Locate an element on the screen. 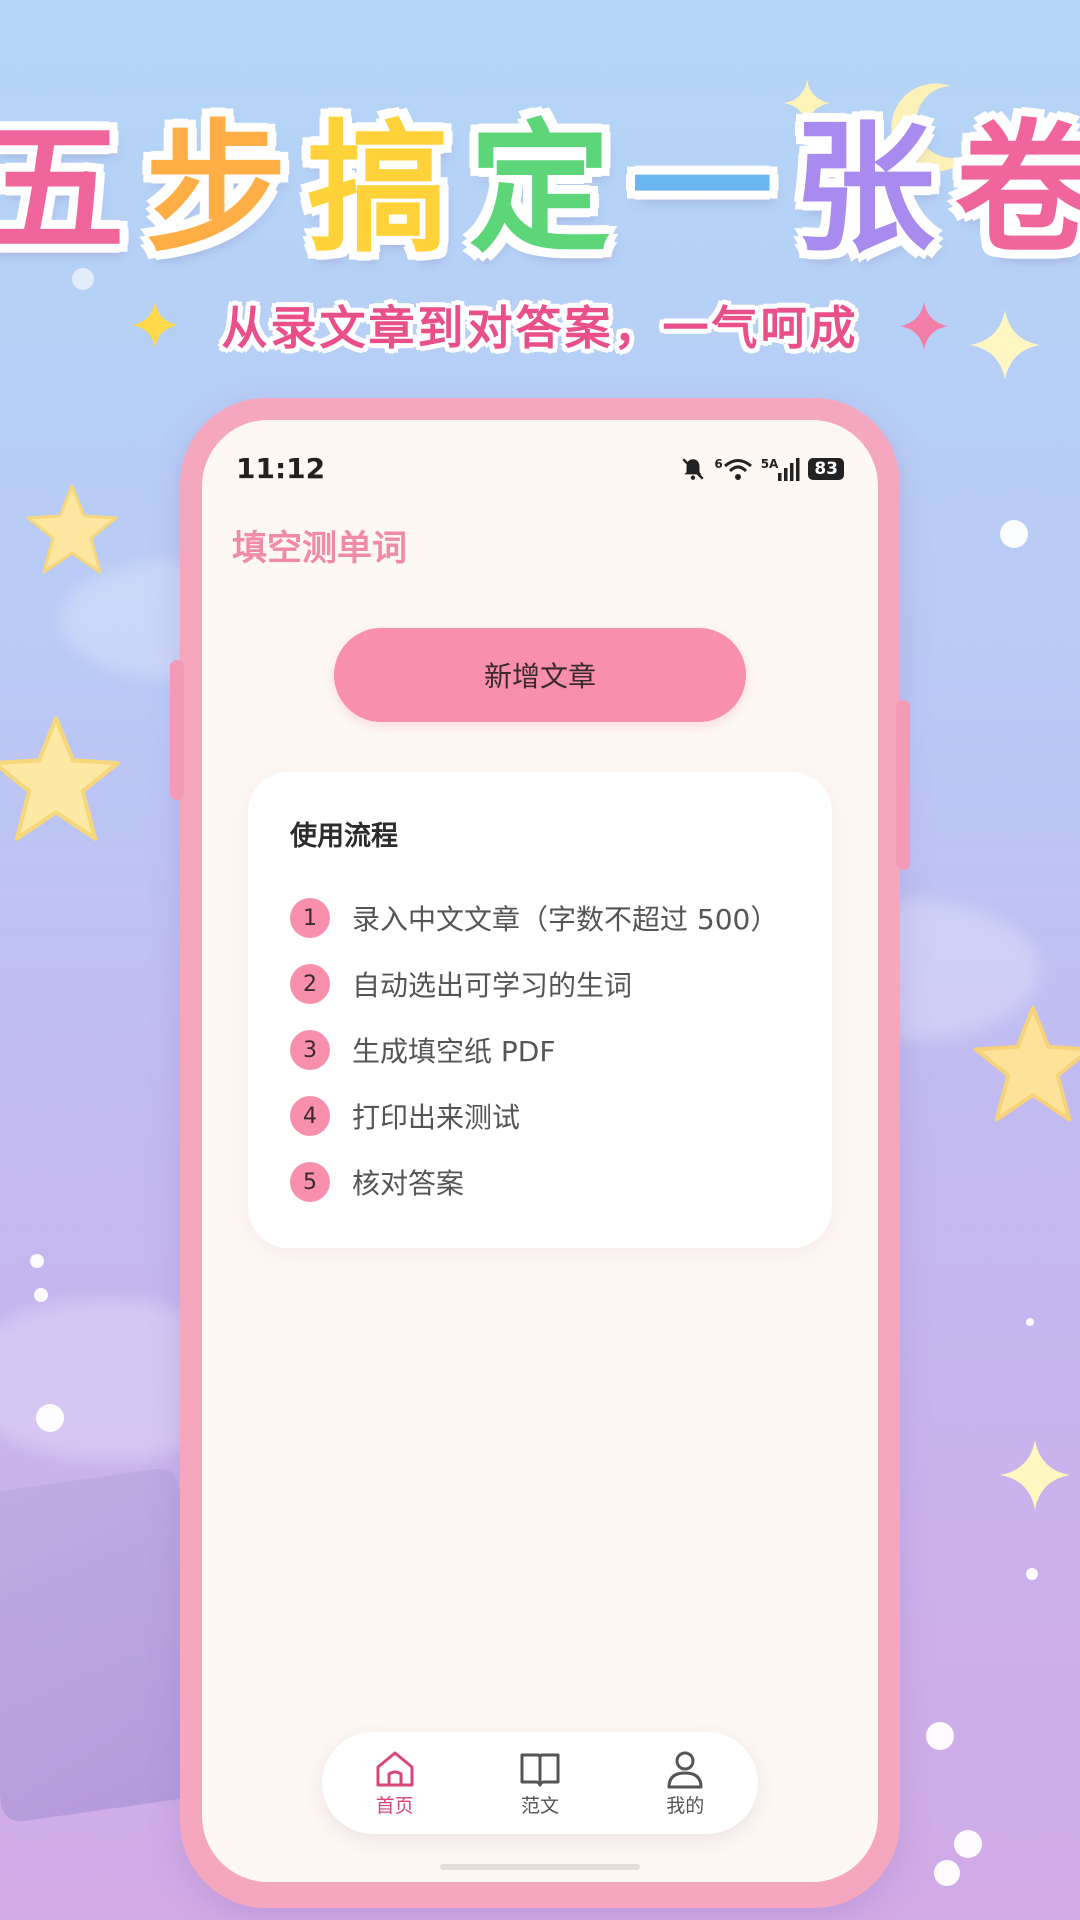 The image size is (1080, 1920). bottom-tab-bar: 首页 范文 我的 is located at coordinates (540, 1783).